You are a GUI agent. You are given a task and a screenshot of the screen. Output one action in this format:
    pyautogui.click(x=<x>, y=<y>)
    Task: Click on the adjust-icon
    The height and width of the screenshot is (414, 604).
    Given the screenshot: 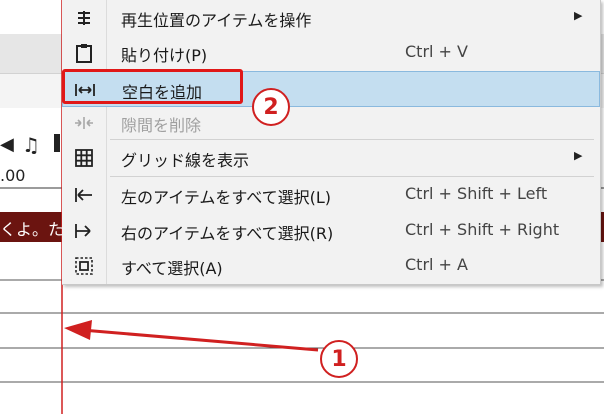 What is the action you would take?
    pyautogui.click(x=84, y=18)
    